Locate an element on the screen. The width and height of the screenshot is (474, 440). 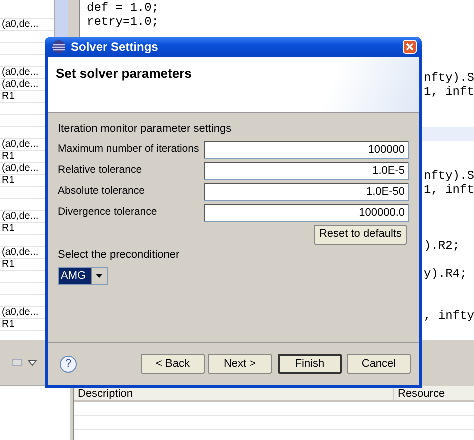
field-label: Select the preconditioner is located at coordinates (119, 255).